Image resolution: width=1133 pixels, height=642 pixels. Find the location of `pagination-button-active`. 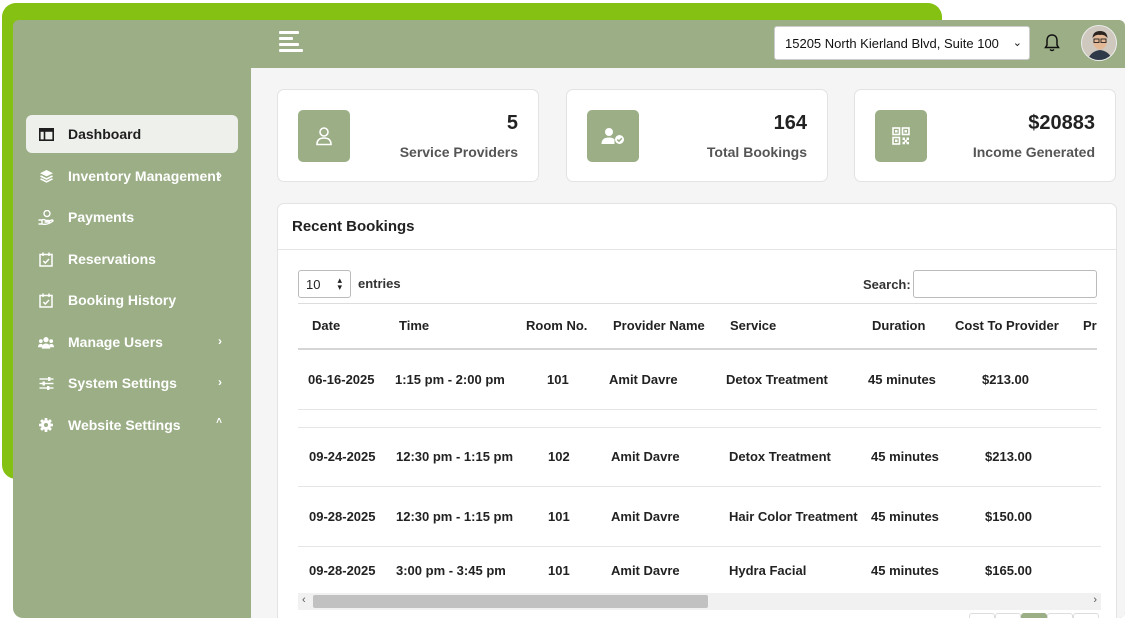

pagination-button-active is located at coordinates (1034, 615).